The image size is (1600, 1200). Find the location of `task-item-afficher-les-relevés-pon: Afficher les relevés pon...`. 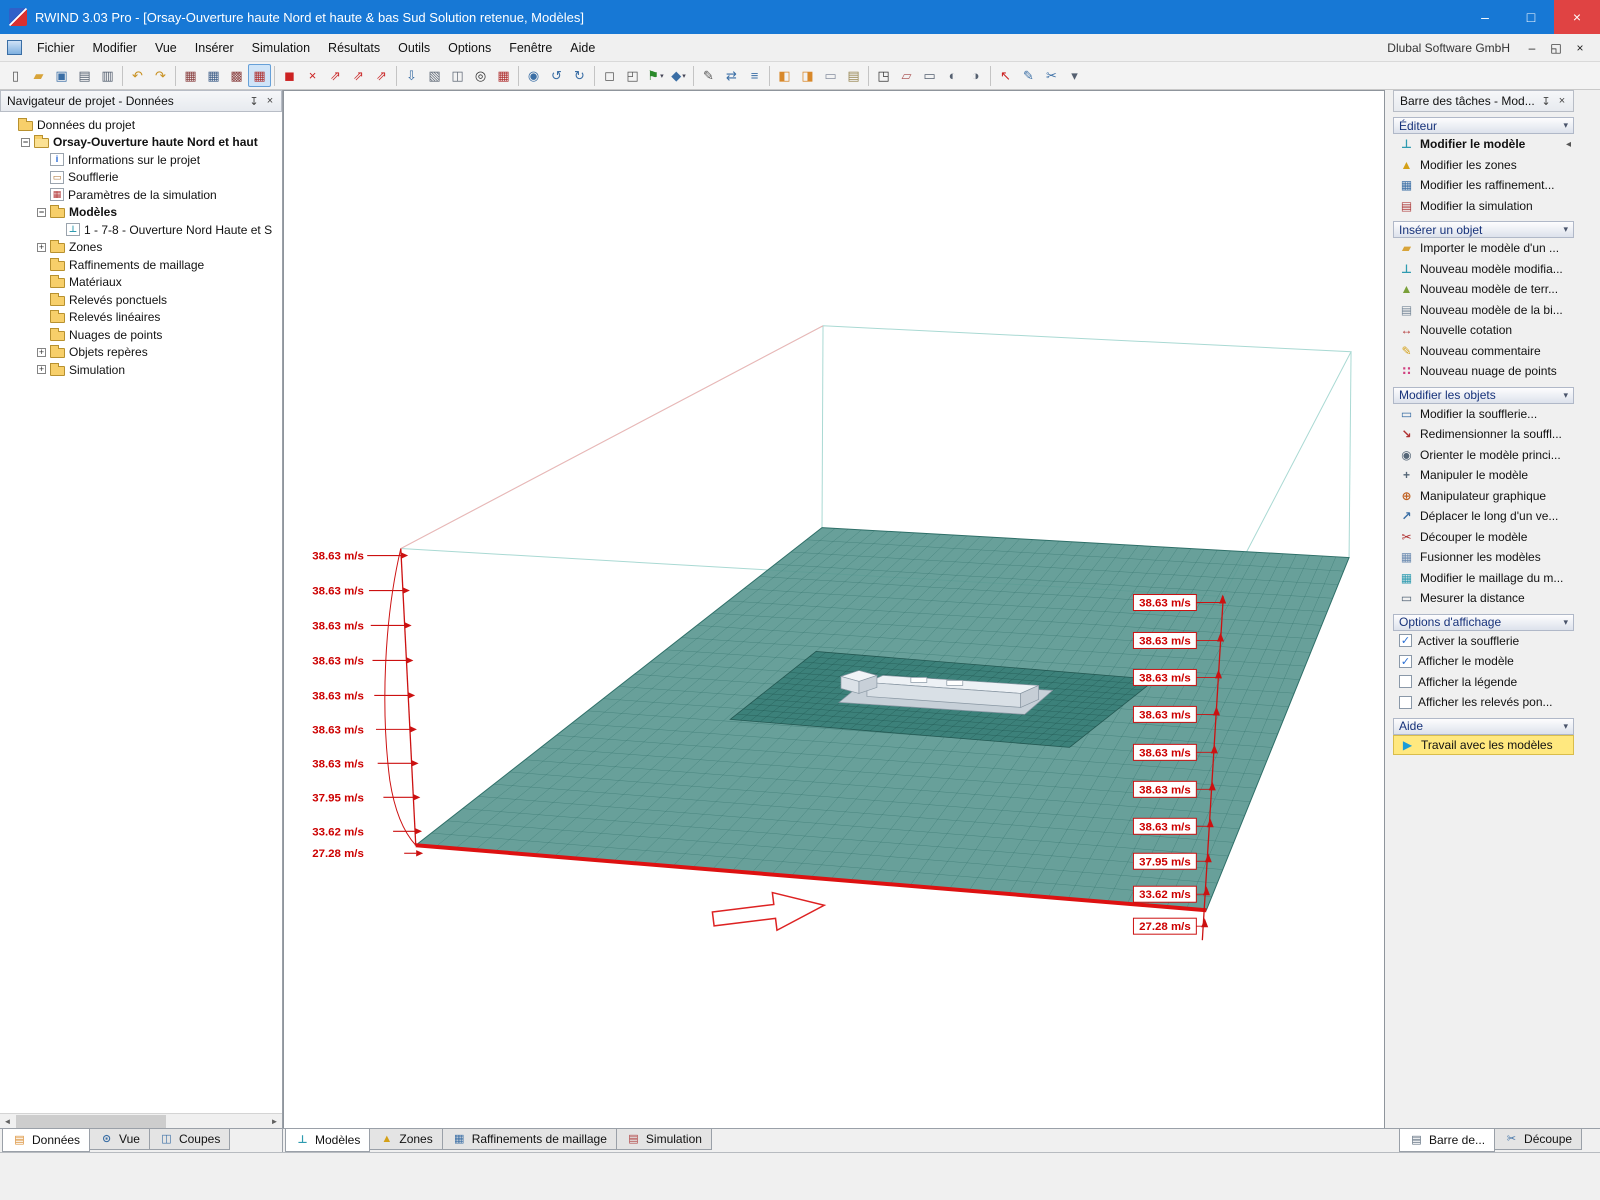

task-item-afficher-les-relevés-pon: Afficher les relevés pon... is located at coordinates (1483, 702).